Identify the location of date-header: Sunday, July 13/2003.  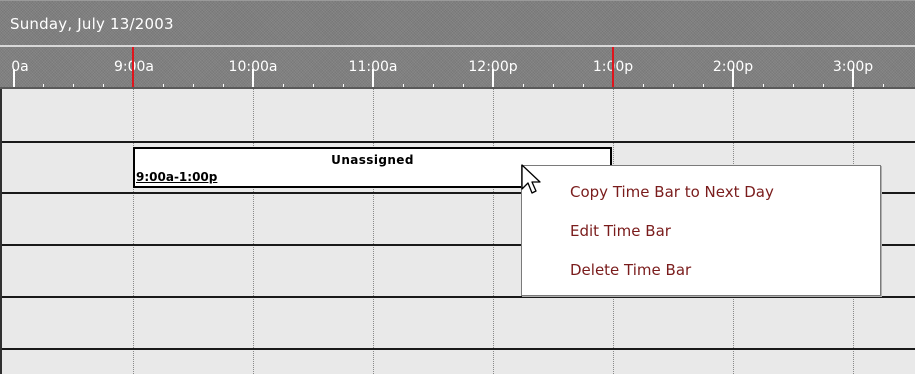
(457, 22).